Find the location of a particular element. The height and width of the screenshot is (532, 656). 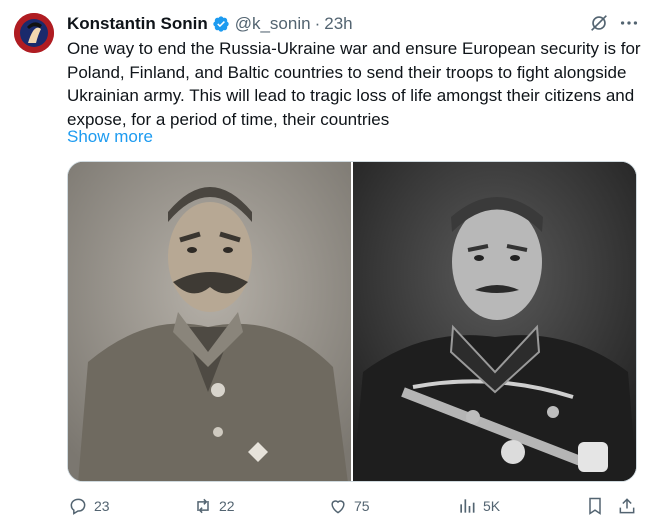

repost-button: 22 is located at coordinates (214, 506).